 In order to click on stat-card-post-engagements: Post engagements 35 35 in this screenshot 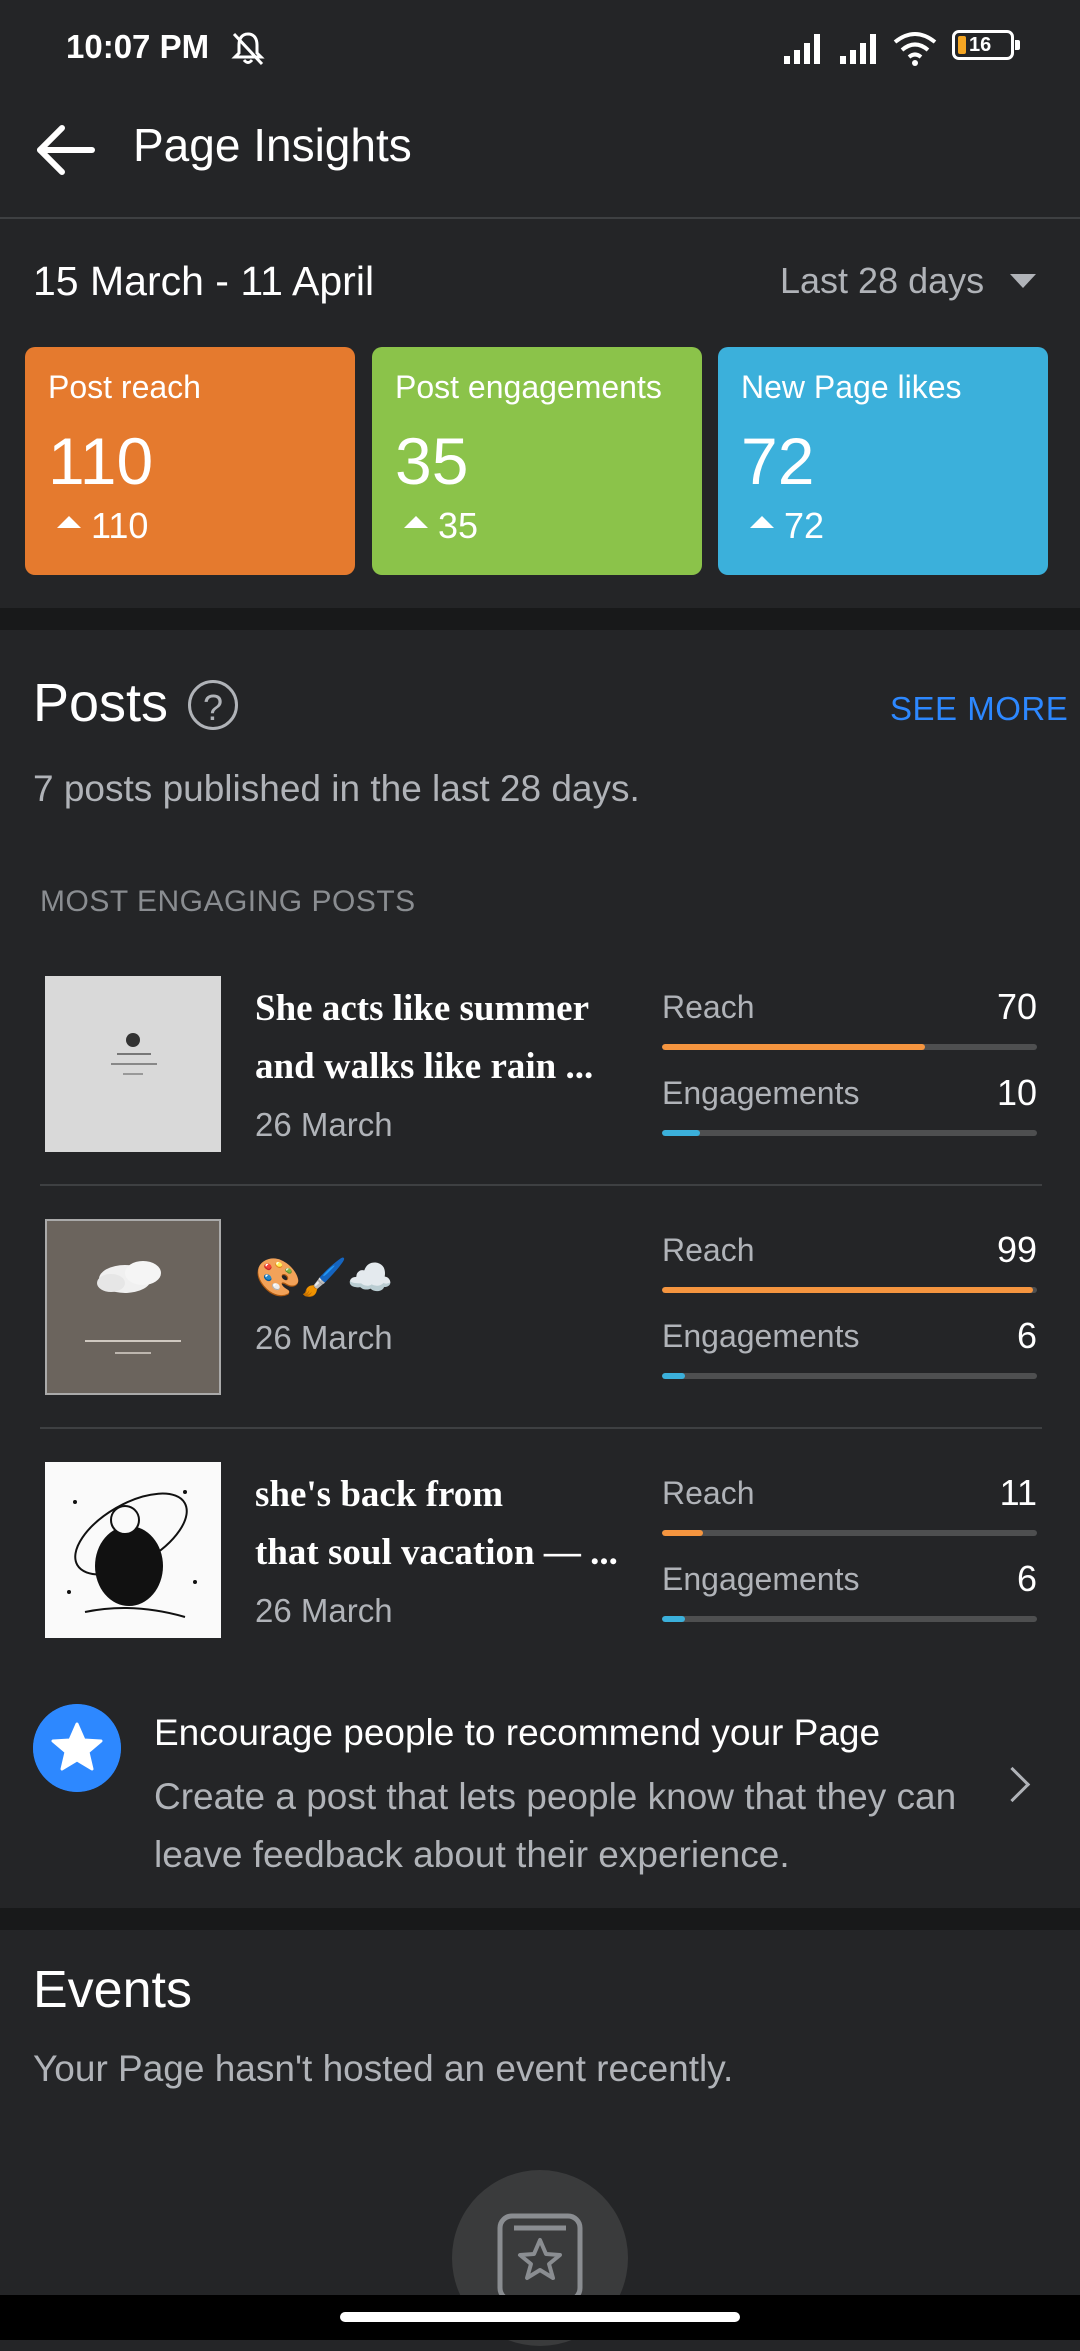, I will do `click(537, 461)`.